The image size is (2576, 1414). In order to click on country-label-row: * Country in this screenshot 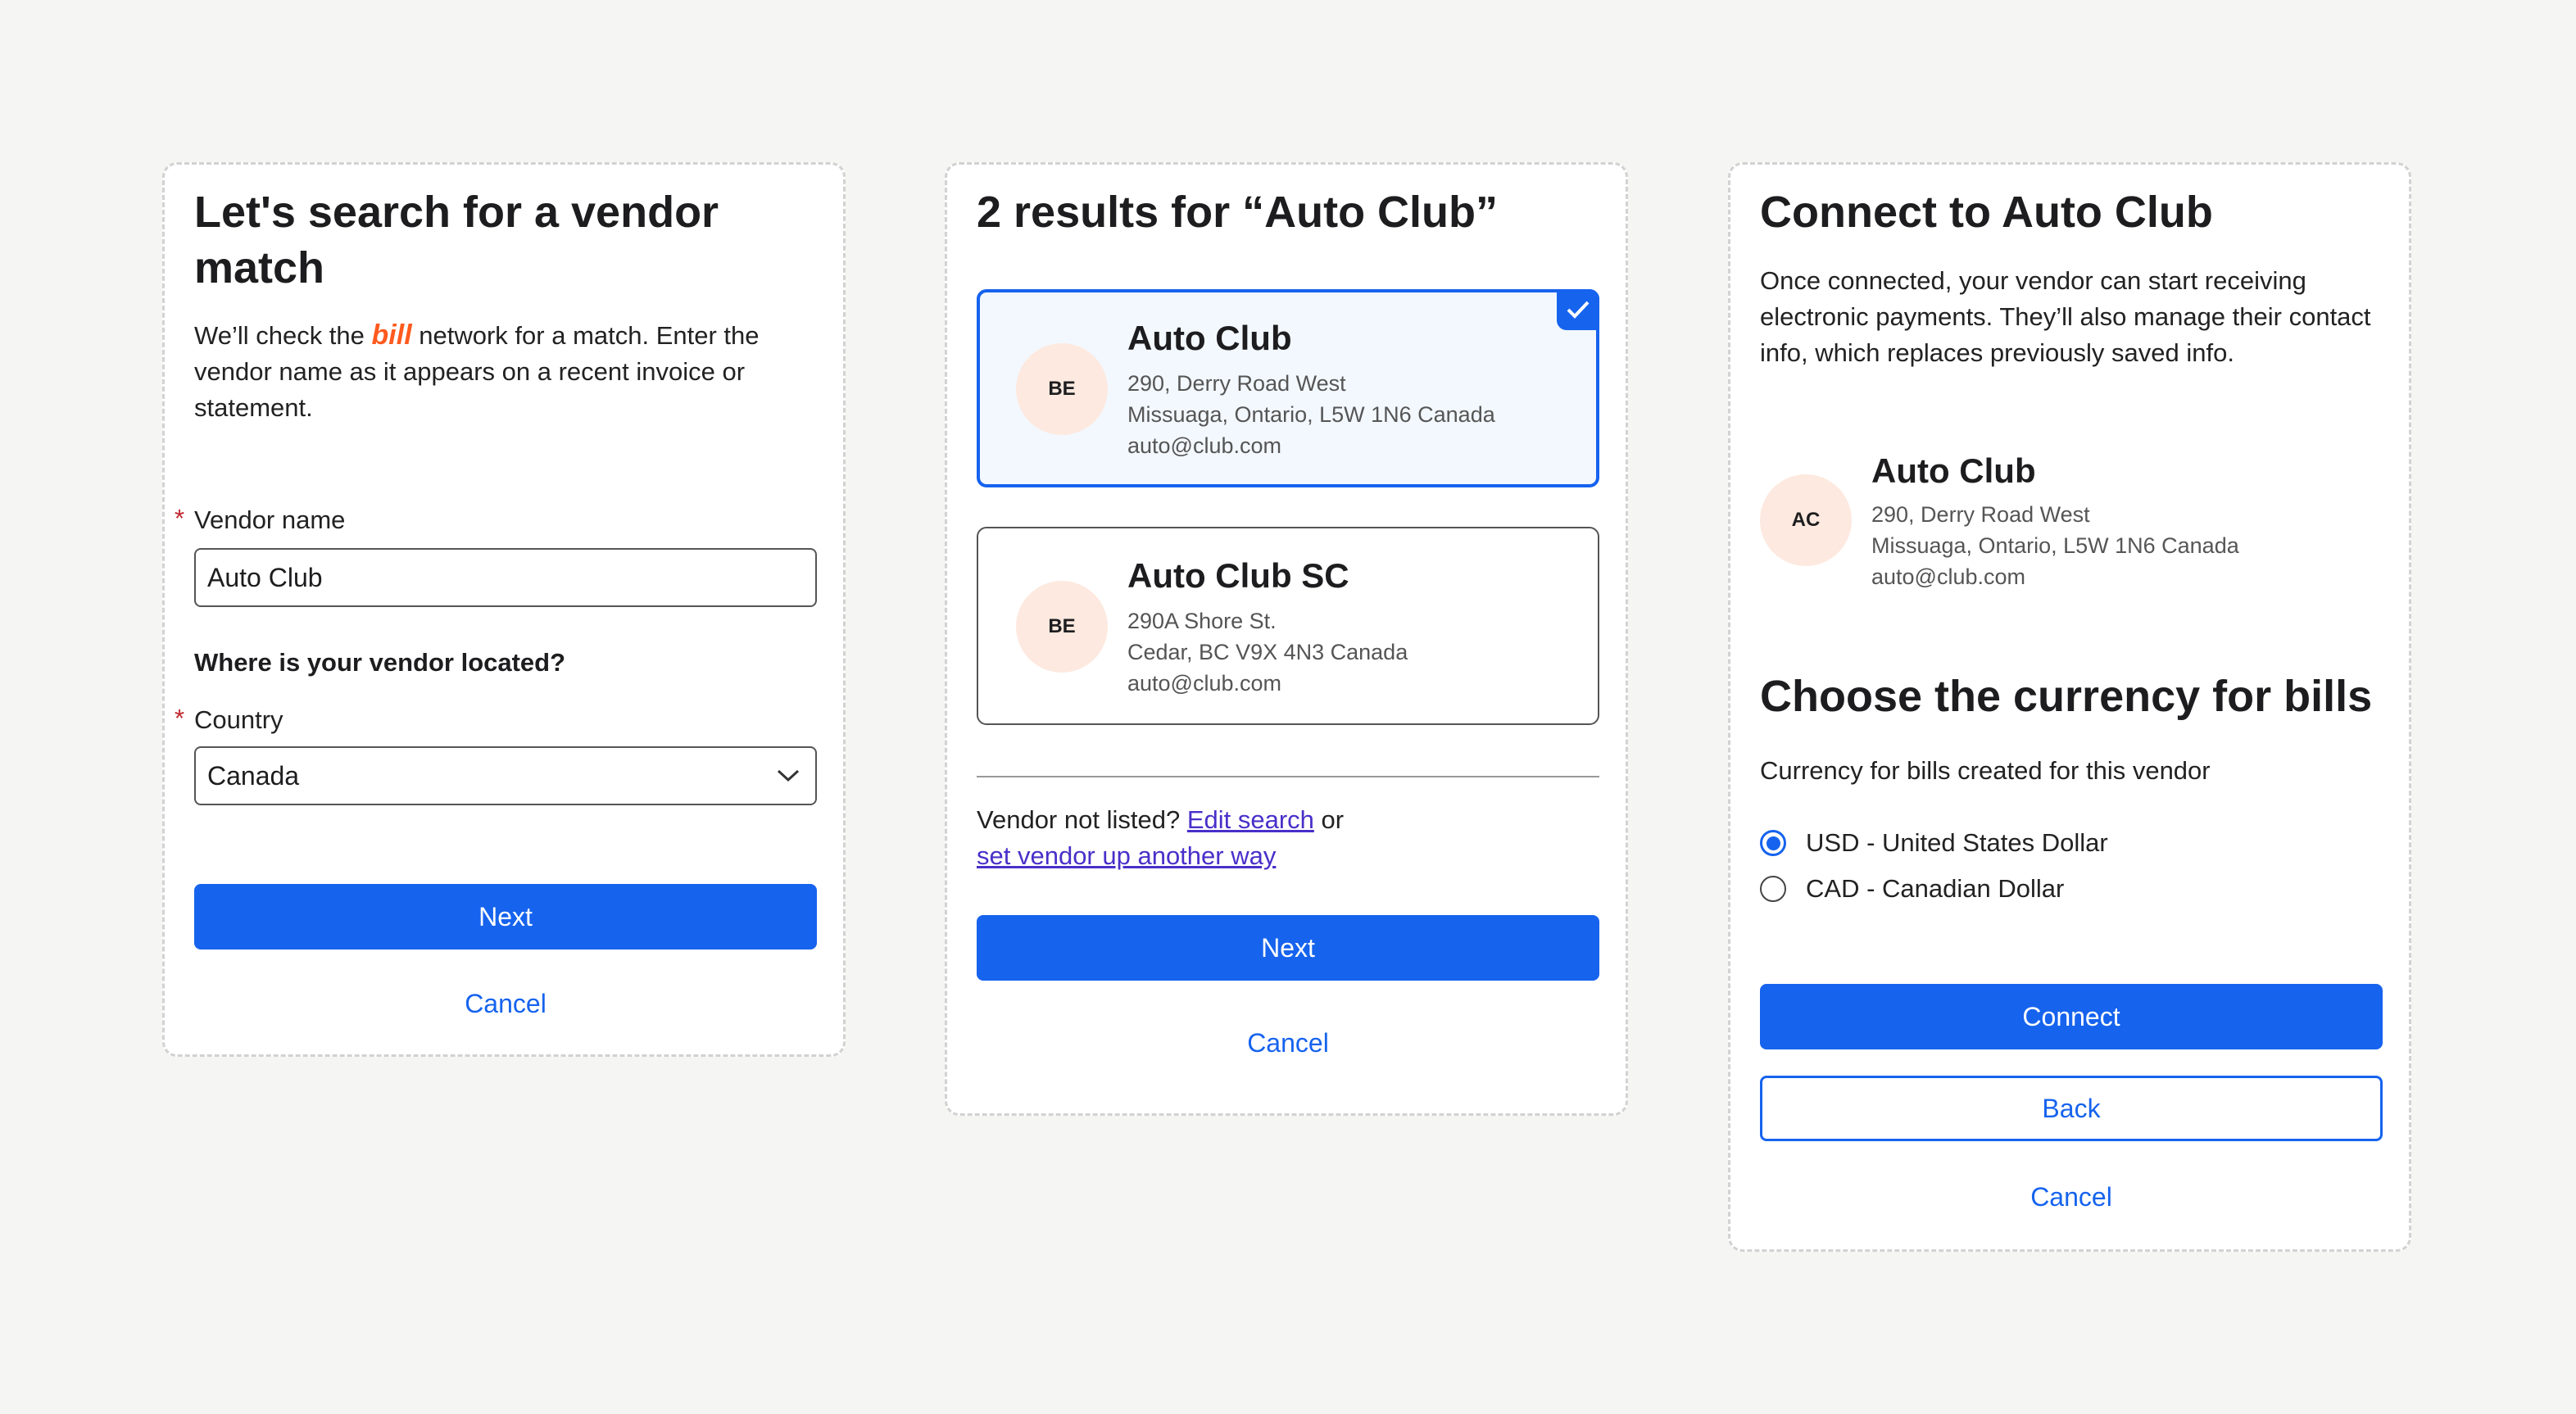, I will do `click(229, 720)`.